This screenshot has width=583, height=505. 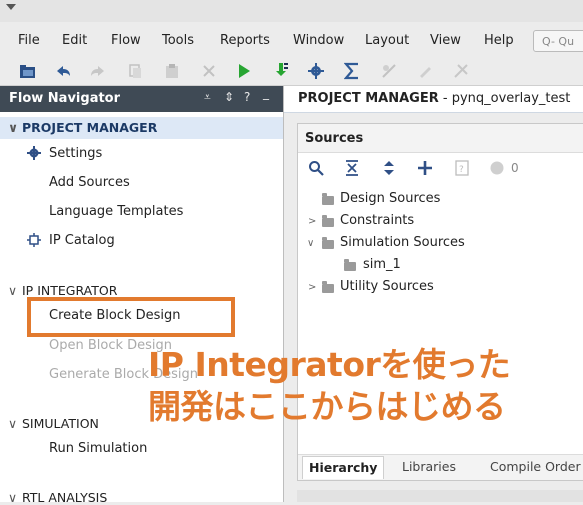 I want to click on chip-icon, so click(x=34, y=242).